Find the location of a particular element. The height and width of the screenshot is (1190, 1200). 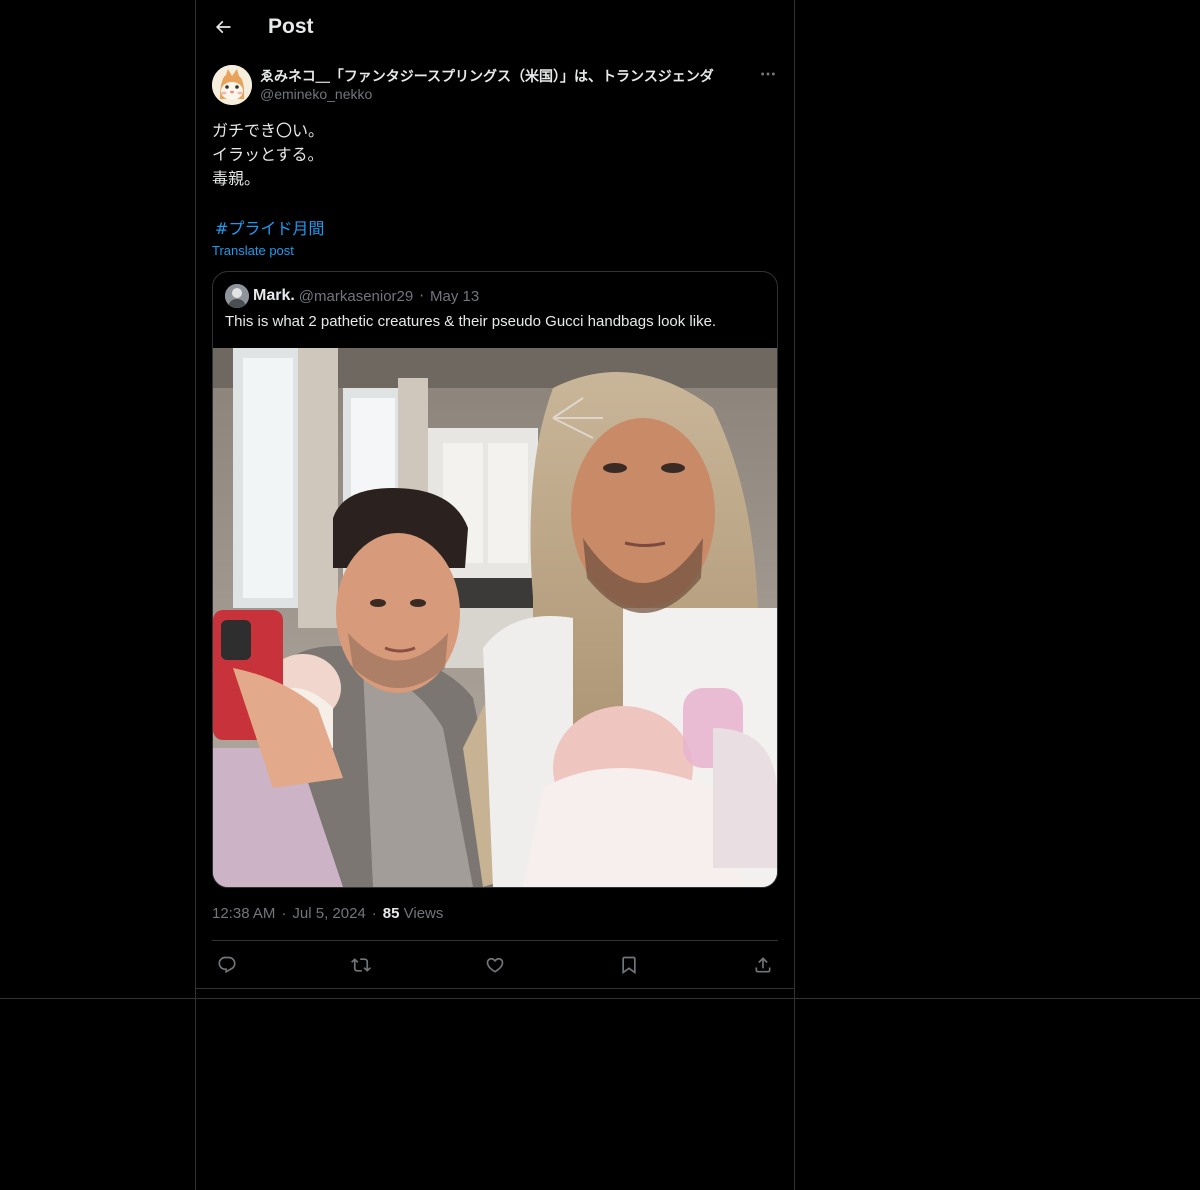

column-divider-right is located at coordinates (794, 595).